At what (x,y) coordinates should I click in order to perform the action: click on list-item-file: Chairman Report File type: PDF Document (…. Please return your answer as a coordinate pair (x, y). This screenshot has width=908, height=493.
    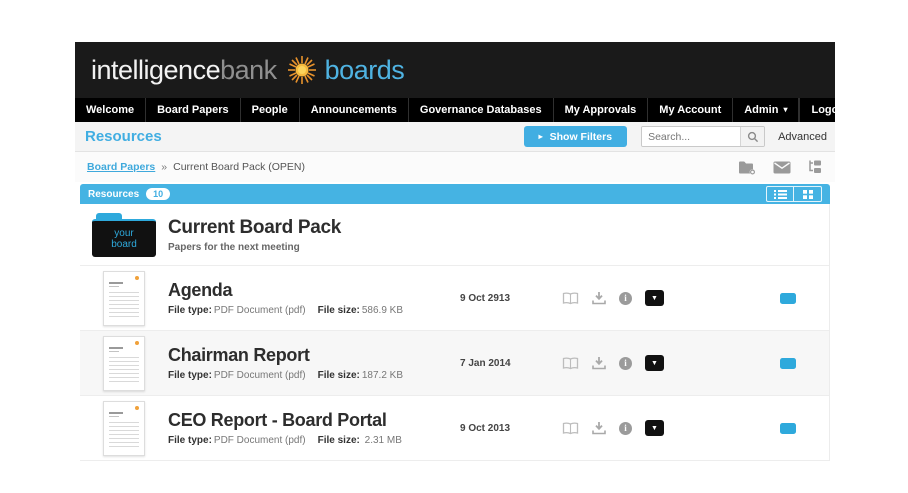
    Looking at the image, I should click on (454, 363).